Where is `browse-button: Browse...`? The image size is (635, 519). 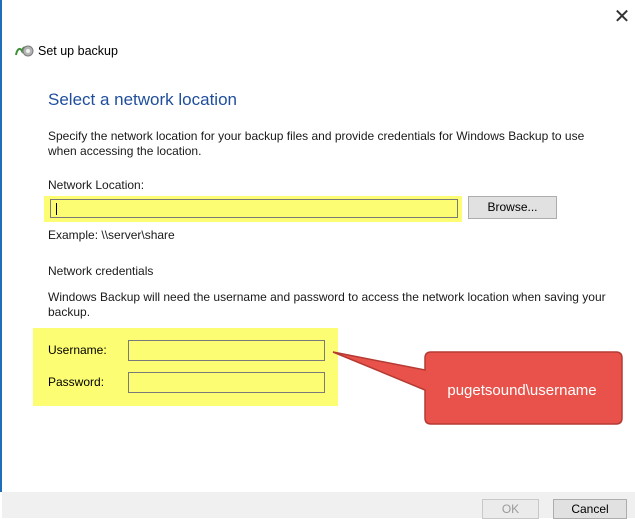
browse-button: Browse... is located at coordinates (512, 207).